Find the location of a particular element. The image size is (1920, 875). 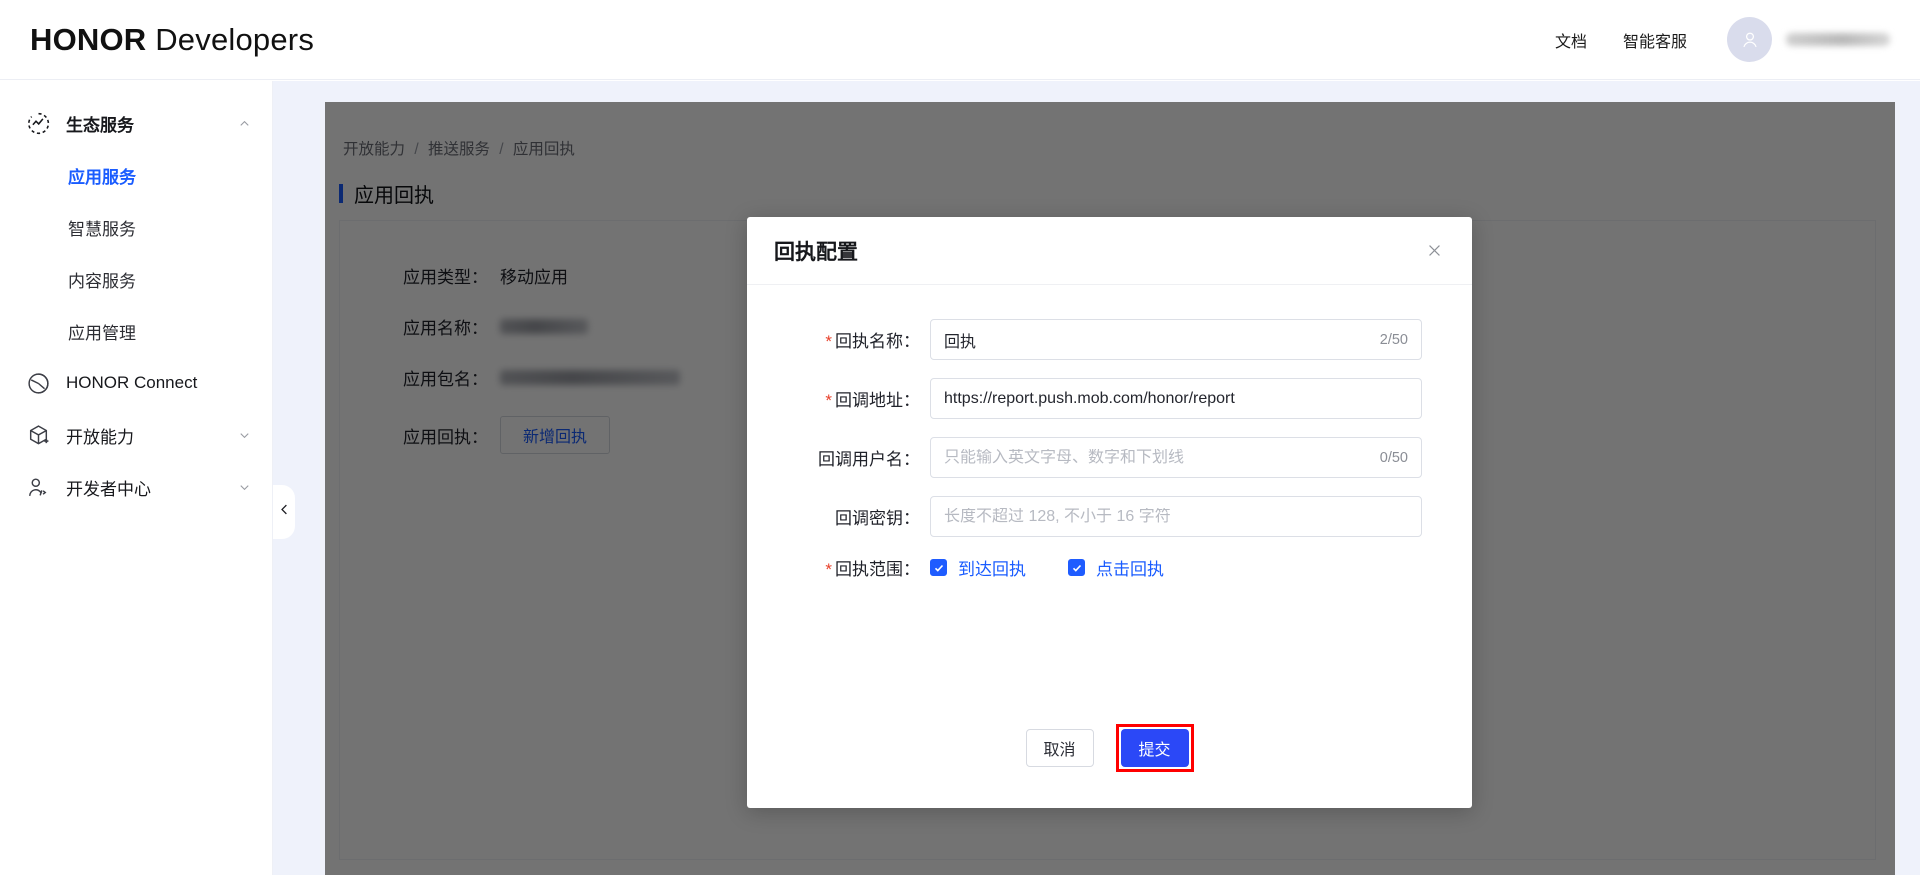

checkbox-scope-clicked: 点击回执 is located at coordinates (1116, 567).